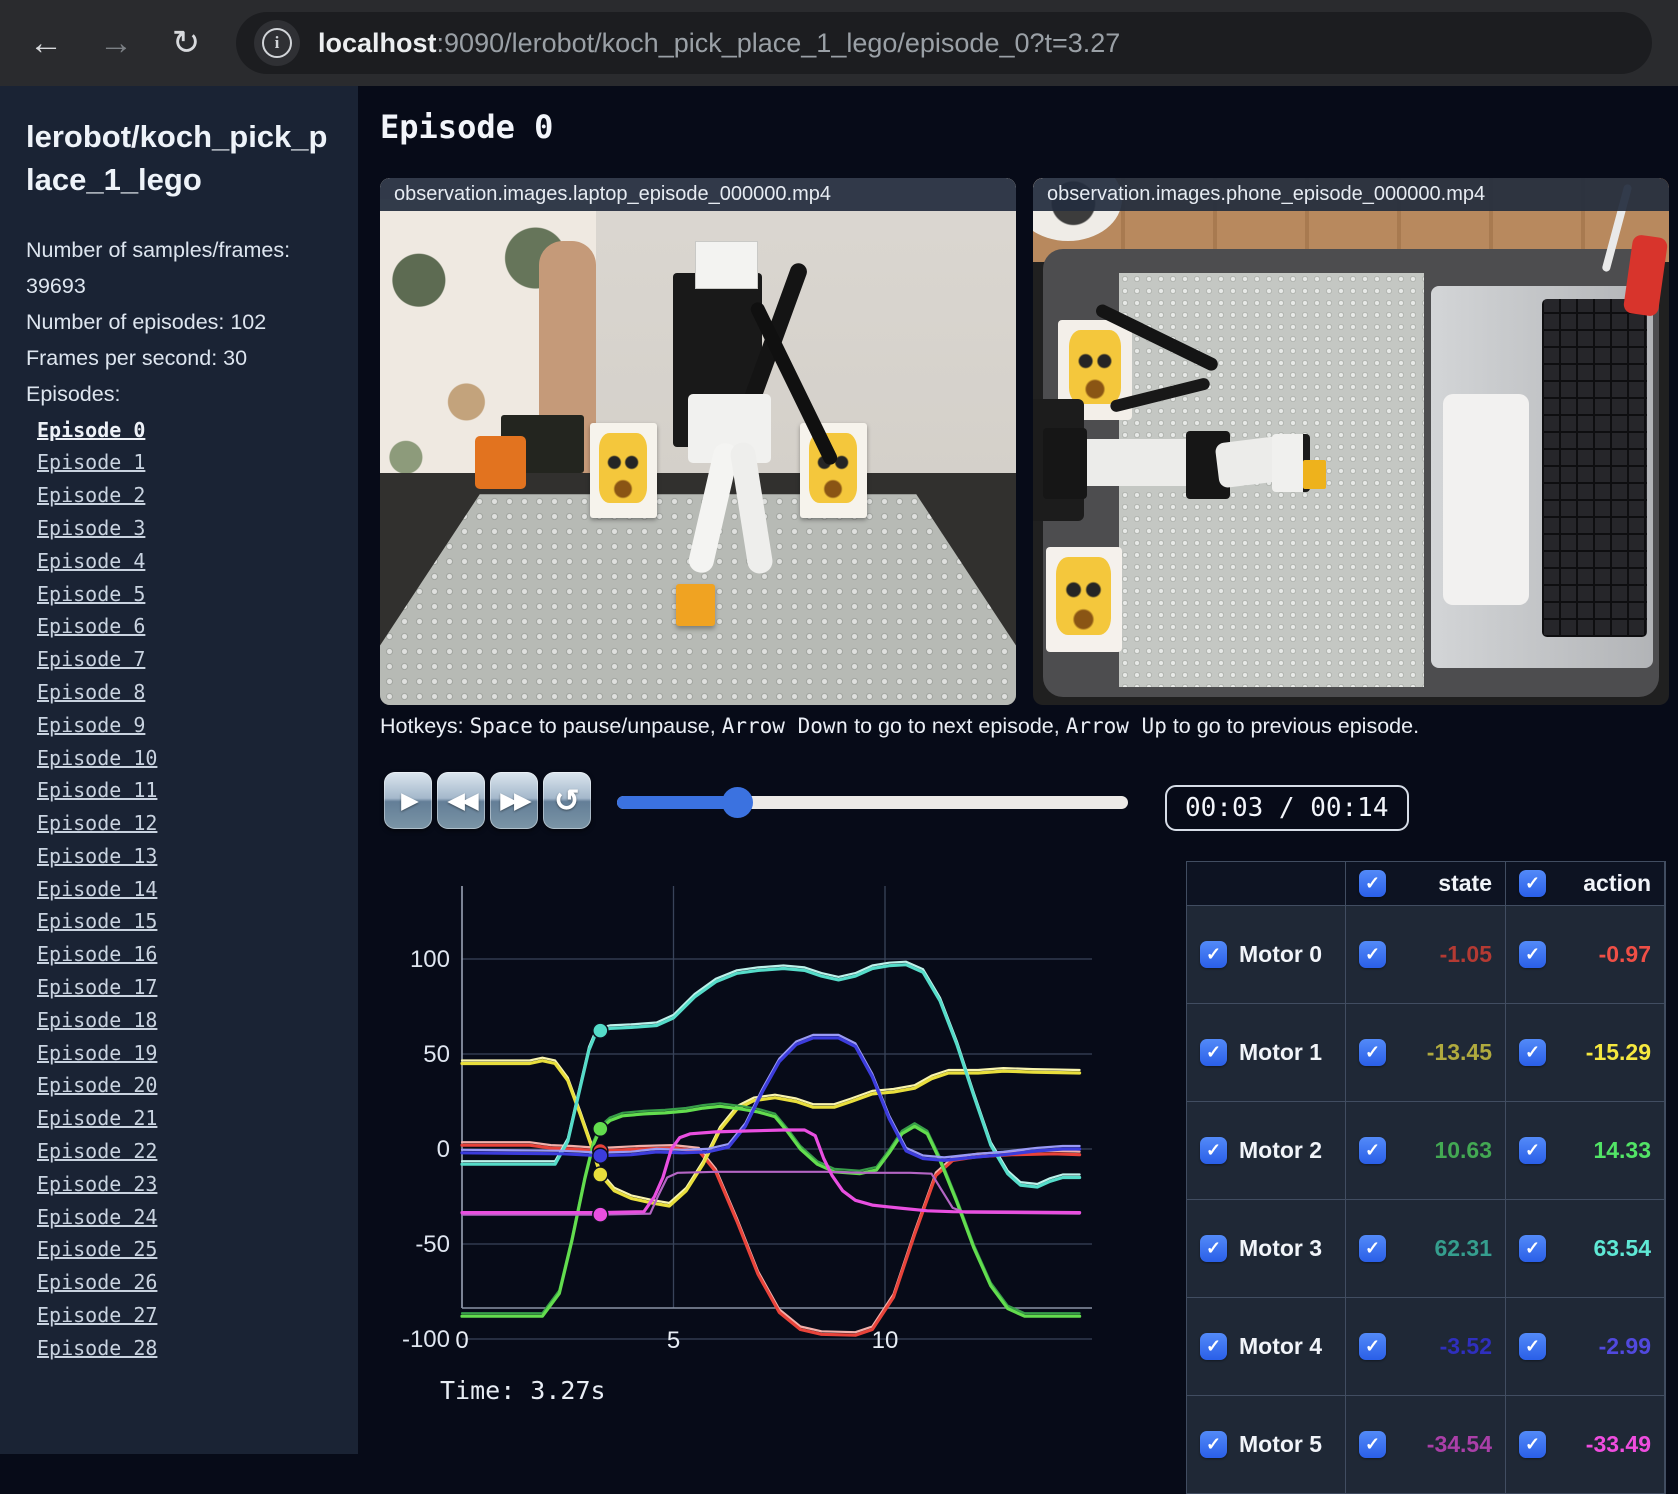  Describe the element at coordinates (408, 800) in the screenshot. I see `play-button: ▶` at that location.